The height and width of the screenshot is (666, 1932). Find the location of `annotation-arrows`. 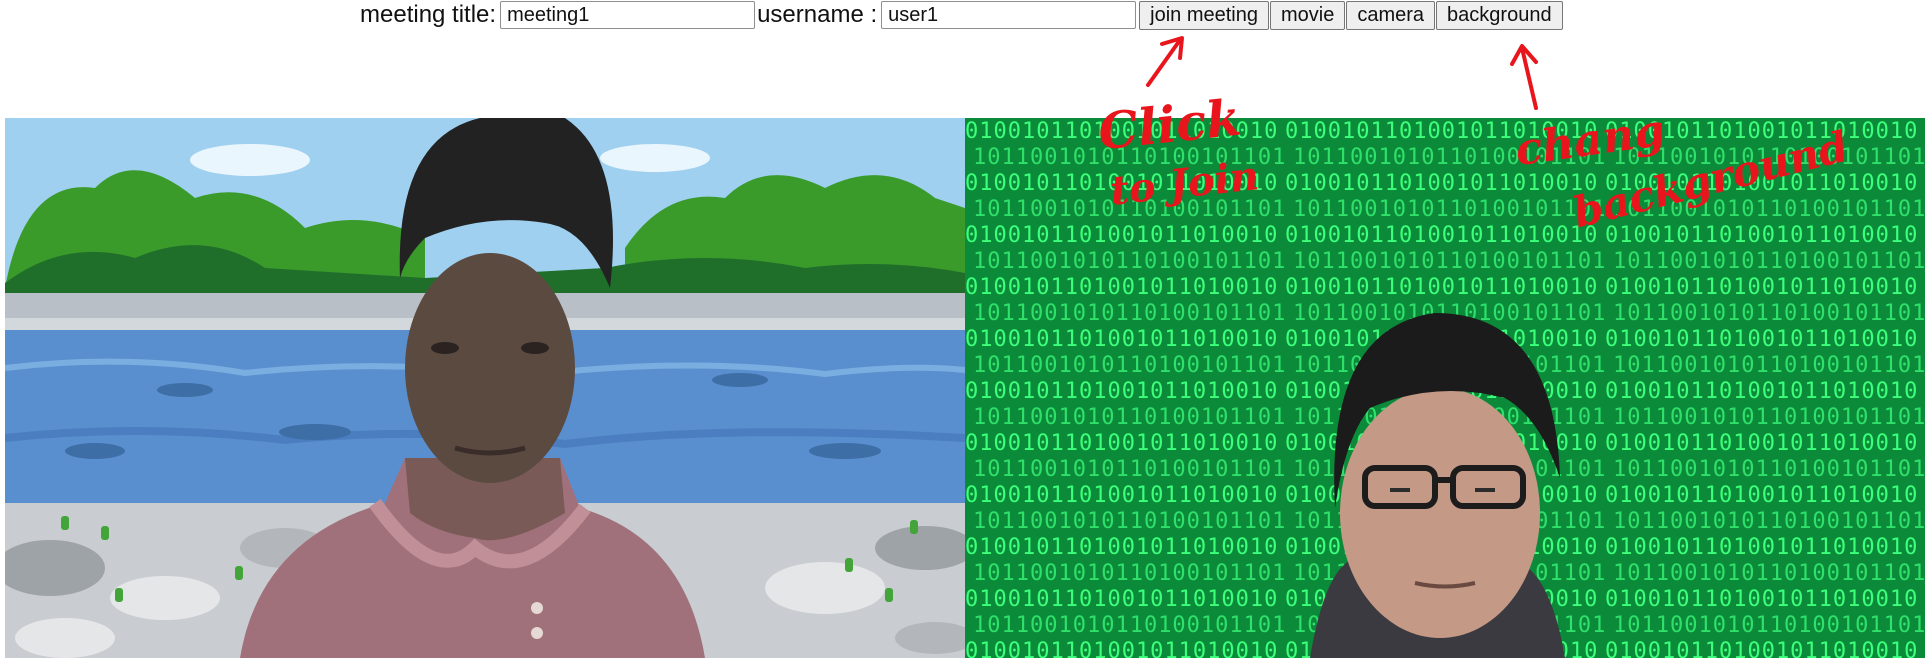

annotation-arrows is located at coordinates (1342, 73).